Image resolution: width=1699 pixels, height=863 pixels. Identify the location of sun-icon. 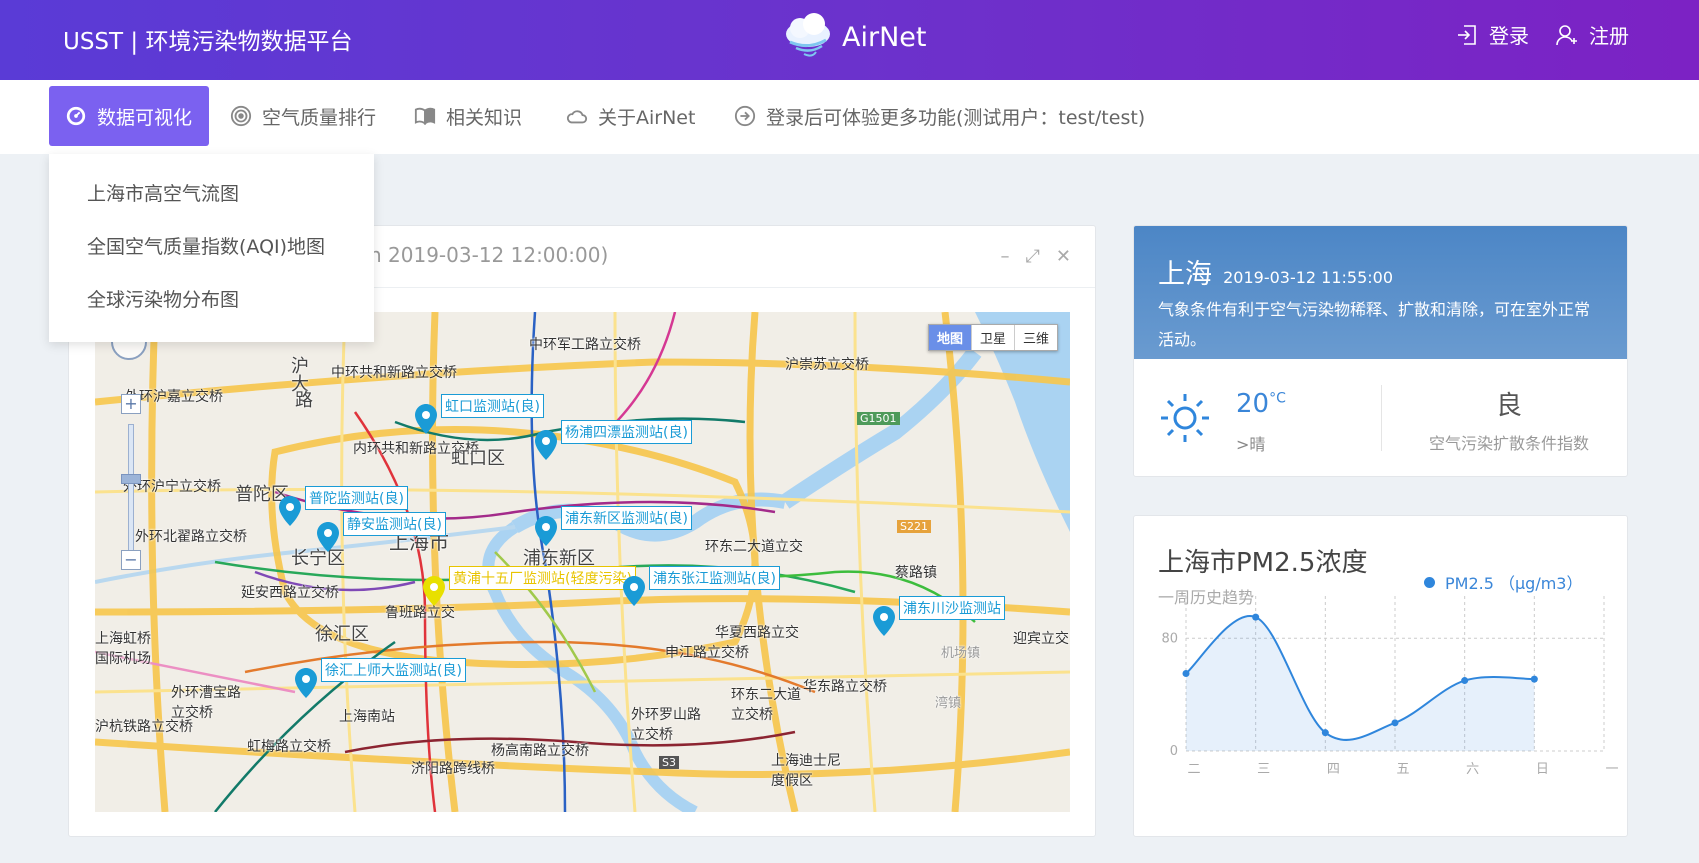
(1185, 418).